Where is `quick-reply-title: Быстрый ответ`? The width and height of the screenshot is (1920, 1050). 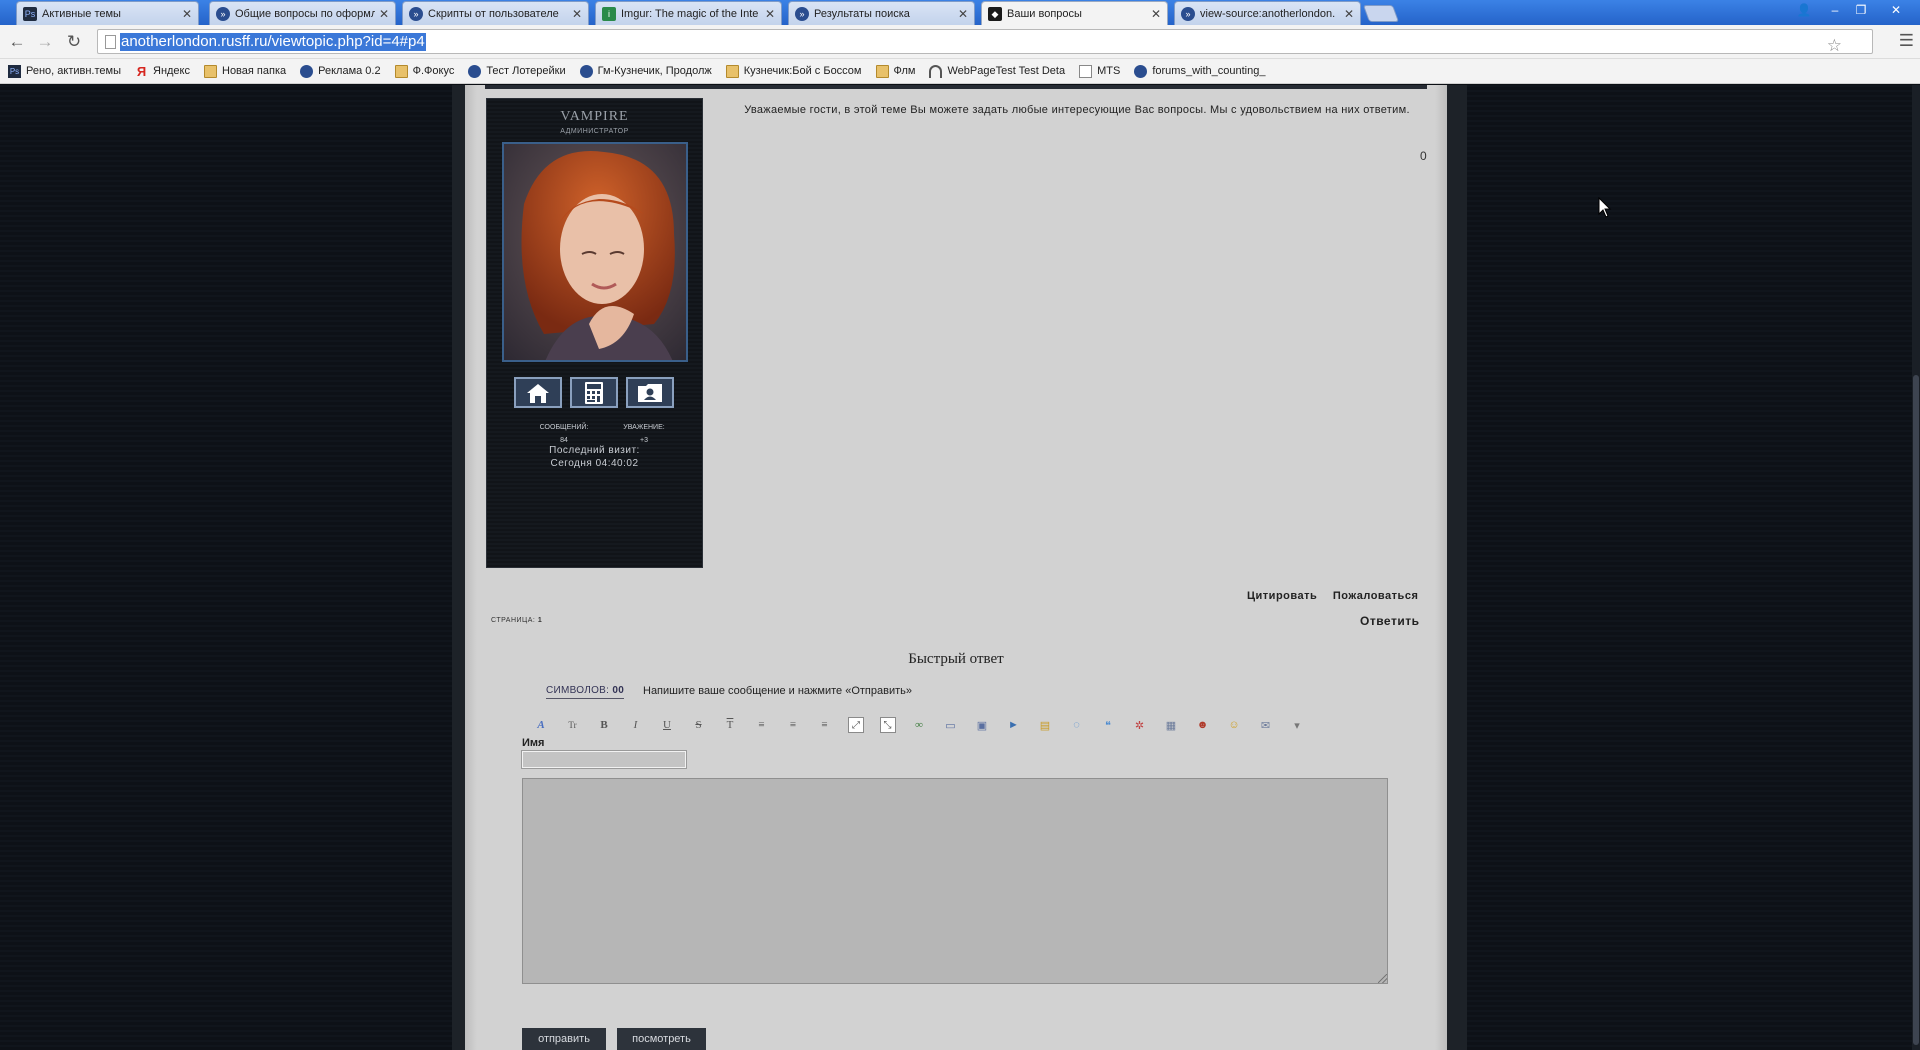 quick-reply-title: Быстрый ответ is located at coordinates (956, 659).